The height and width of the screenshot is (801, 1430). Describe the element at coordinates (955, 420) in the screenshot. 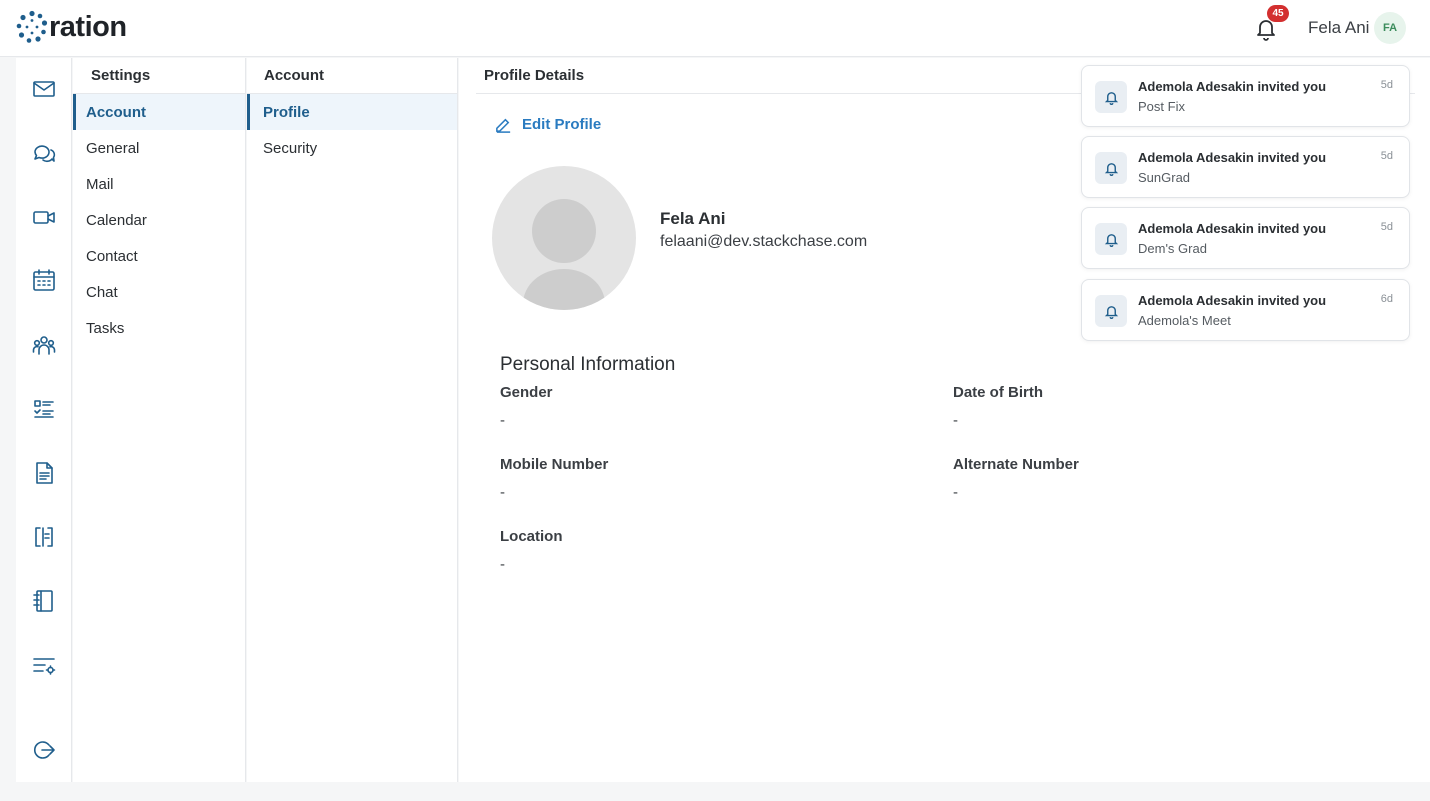

I see `dob-value: -` at that location.